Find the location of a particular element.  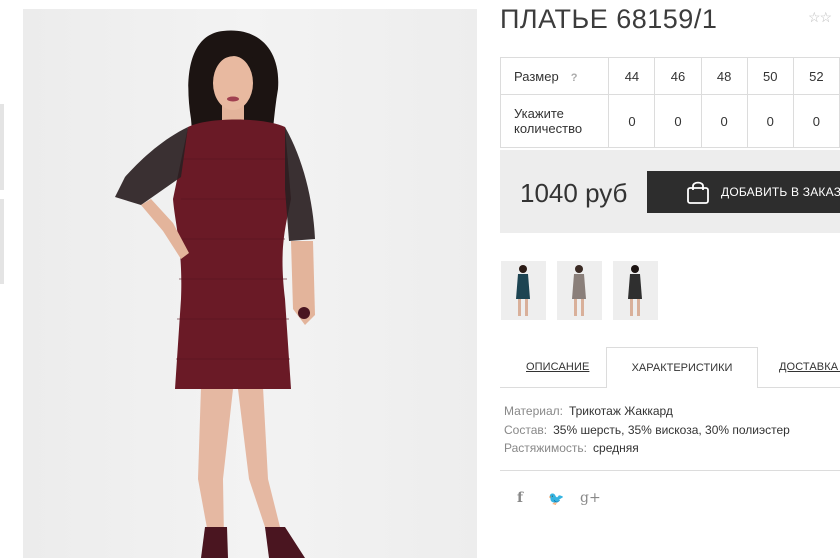

price: 1040 руб is located at coordinates (574, 193).